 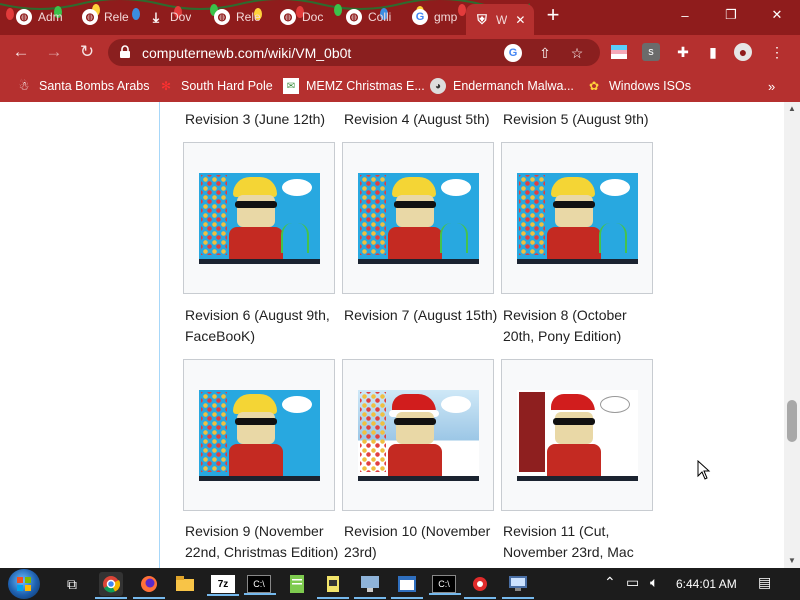 What do you see at coordinates (683, 52) in the screenshot?
I see `extensions-puzzle-icon: ✚` at bounding box center [683, 52].